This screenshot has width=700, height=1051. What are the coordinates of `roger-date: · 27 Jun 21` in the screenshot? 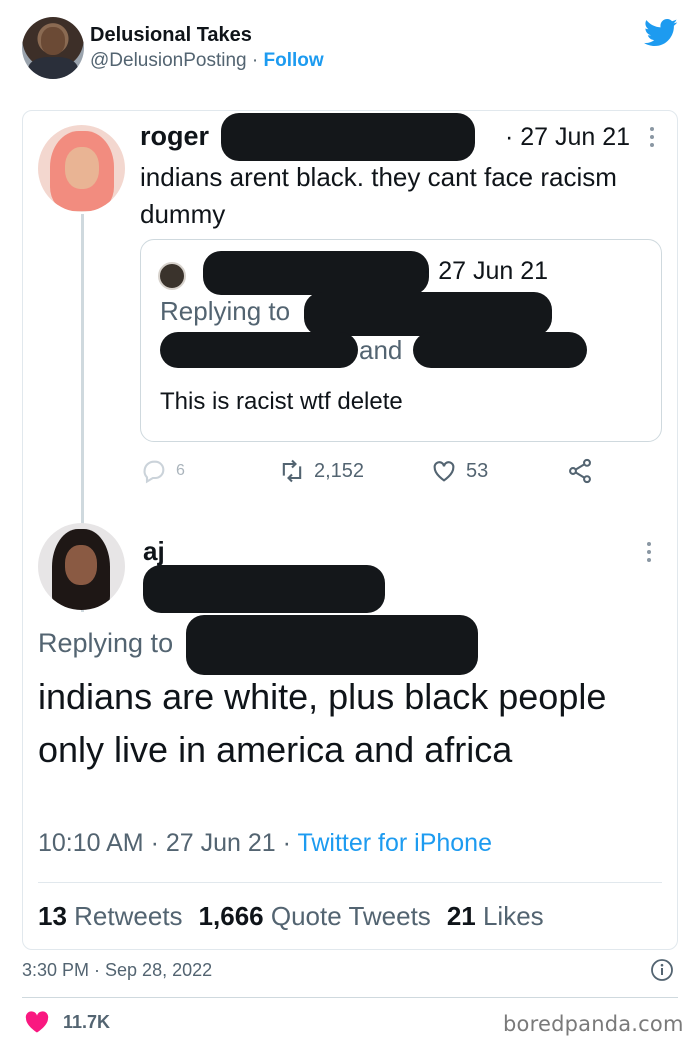 It's located at (568, 137).